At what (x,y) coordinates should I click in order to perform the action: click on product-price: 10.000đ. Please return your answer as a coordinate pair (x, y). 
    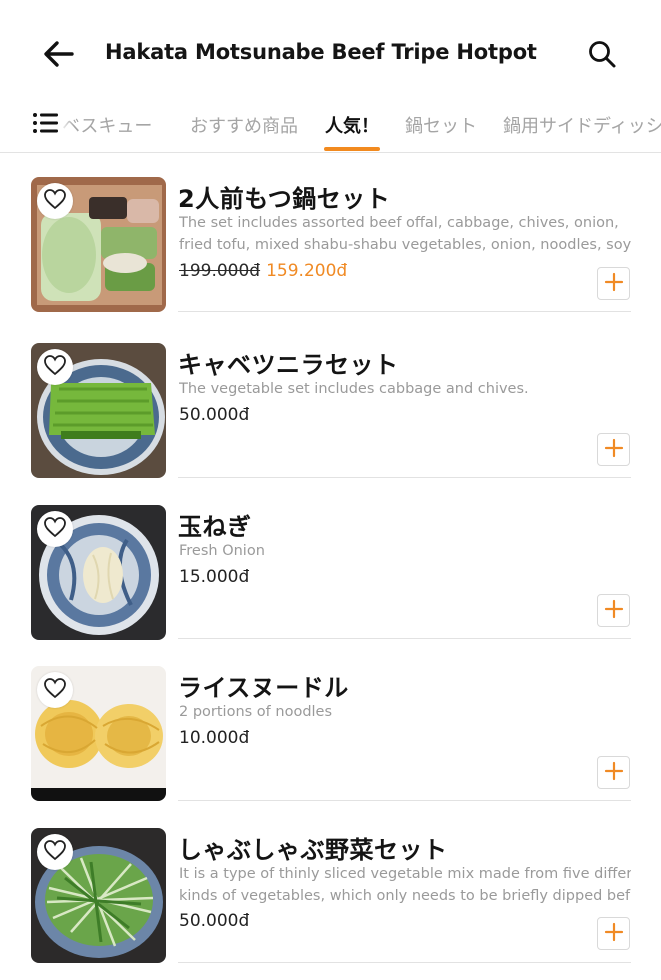
    Looking at the image, I should click on (214, 738).